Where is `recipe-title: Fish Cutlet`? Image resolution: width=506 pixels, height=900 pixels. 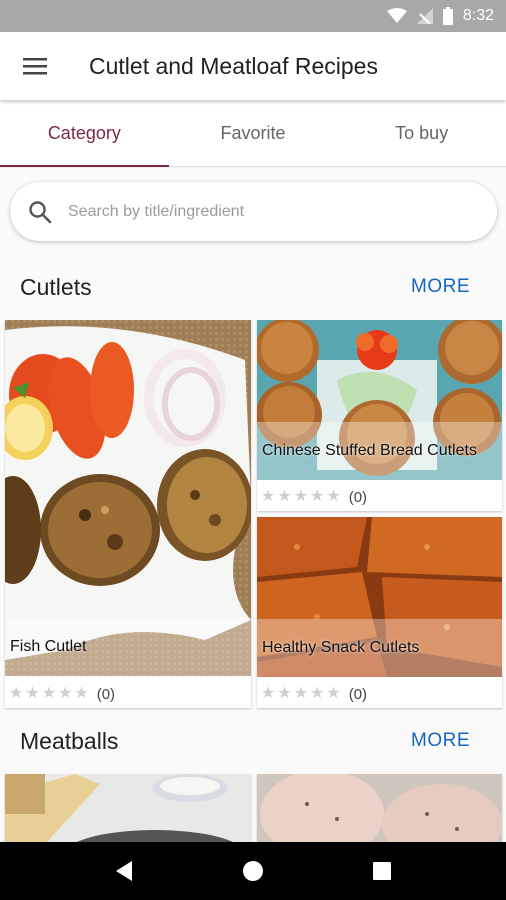 recipe-title: Fish Cutlet is located at coordinates (48, 646).